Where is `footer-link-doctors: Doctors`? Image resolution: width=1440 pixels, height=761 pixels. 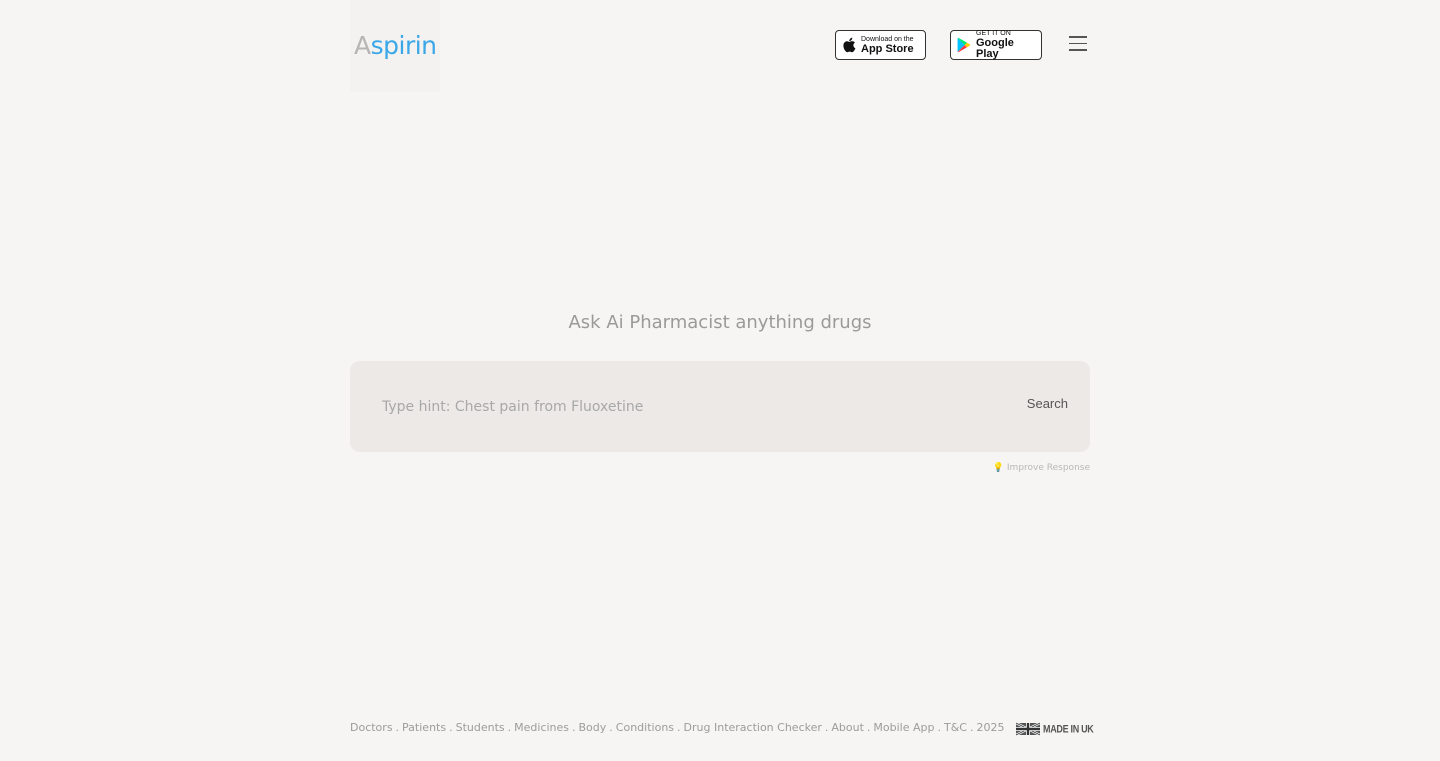
footer-link-doctors: Doctors is located at coordinates (371, 727).